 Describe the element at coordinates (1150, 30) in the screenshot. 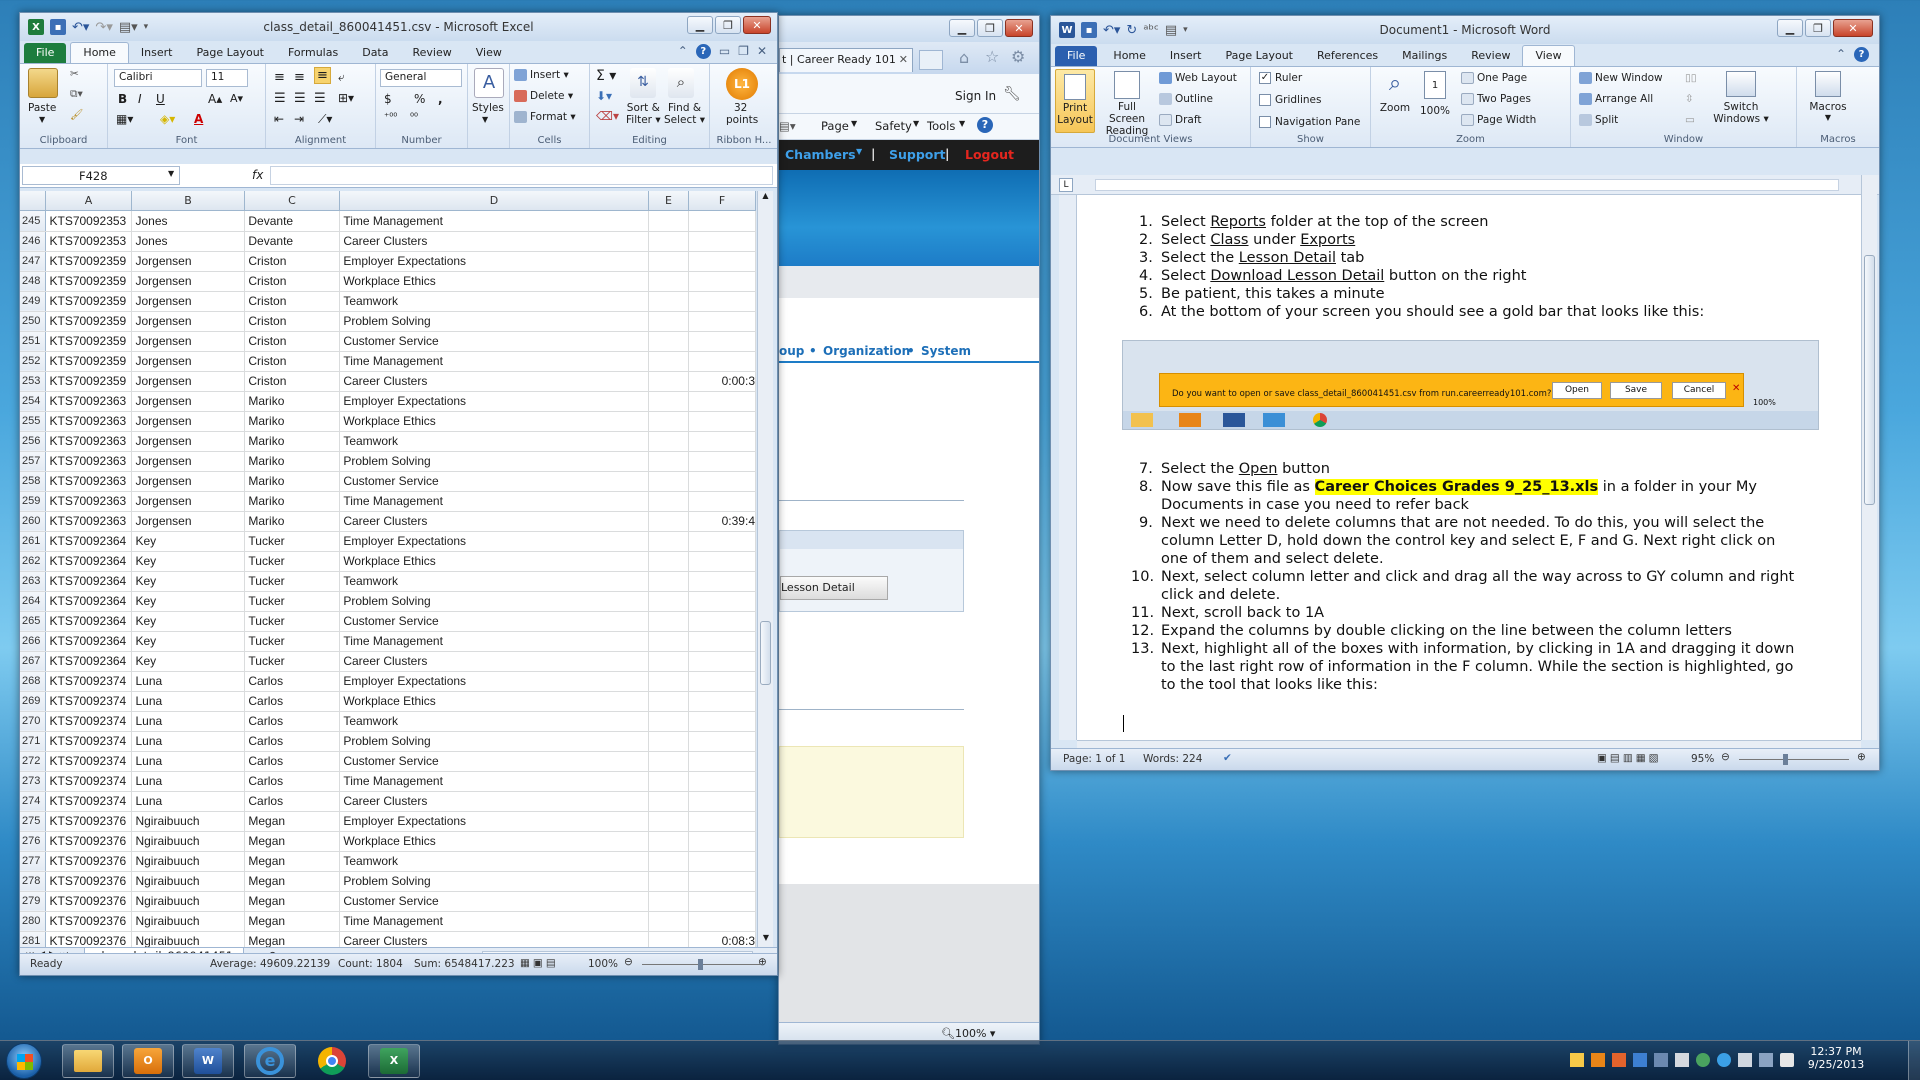

I see `spelling-icon: ᵃᵇᶜ` at that location.